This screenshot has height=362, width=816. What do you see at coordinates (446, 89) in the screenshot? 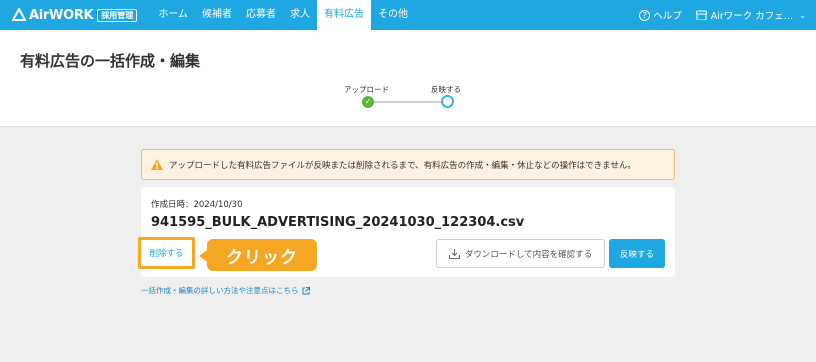
I see `step-reflect-label: 反映する` at bounding box center [446, 89].